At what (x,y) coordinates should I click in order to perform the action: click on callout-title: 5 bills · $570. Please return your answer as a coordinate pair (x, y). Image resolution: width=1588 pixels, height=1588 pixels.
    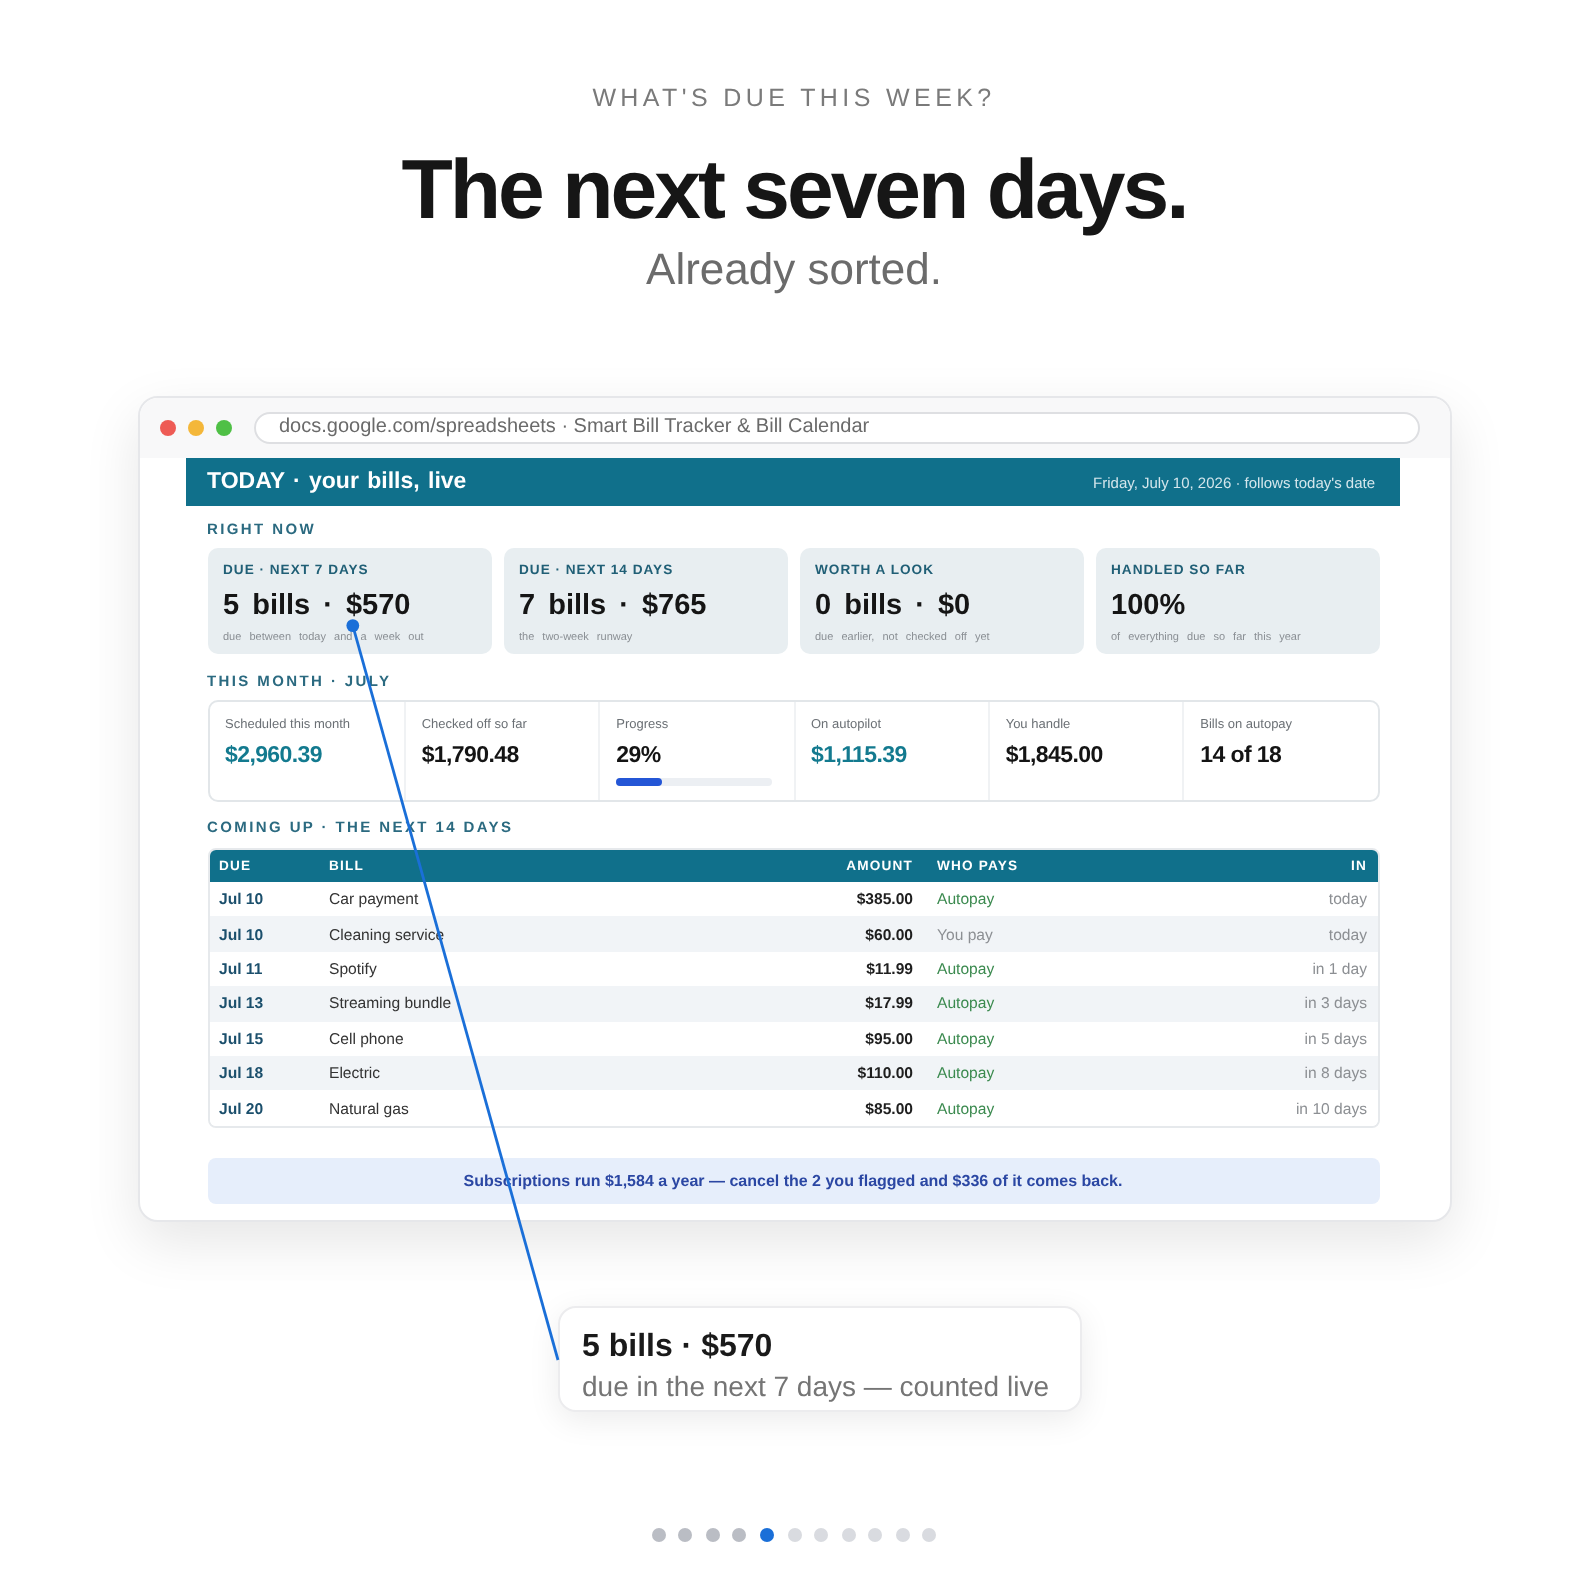
    Looking at the image, I should click on (677, 1348).